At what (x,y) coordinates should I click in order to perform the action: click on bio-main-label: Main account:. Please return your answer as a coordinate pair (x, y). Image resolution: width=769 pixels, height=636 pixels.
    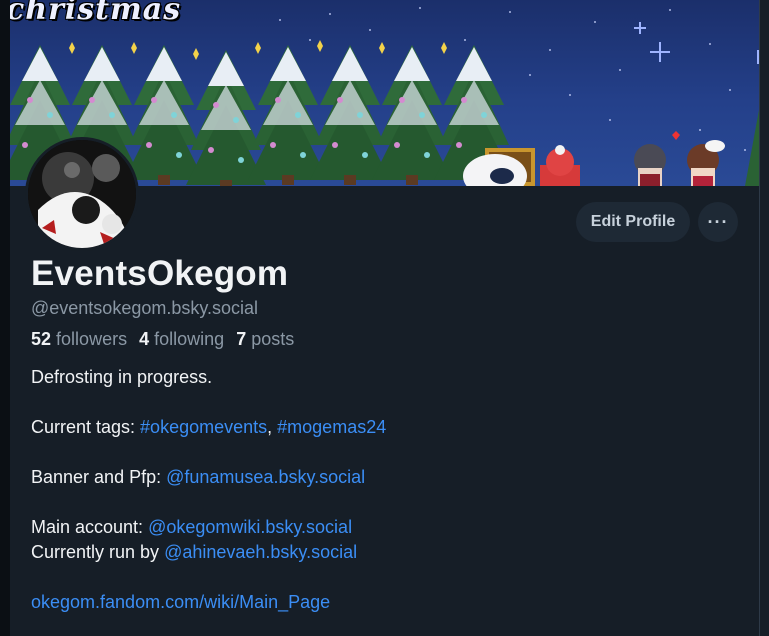
    Looking at the image, I should click on (90, 527).